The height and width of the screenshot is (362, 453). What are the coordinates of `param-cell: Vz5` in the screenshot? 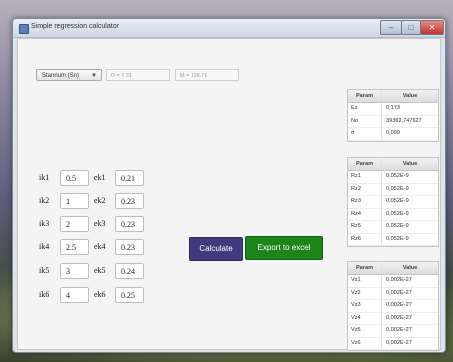 It's located at (365, 331).